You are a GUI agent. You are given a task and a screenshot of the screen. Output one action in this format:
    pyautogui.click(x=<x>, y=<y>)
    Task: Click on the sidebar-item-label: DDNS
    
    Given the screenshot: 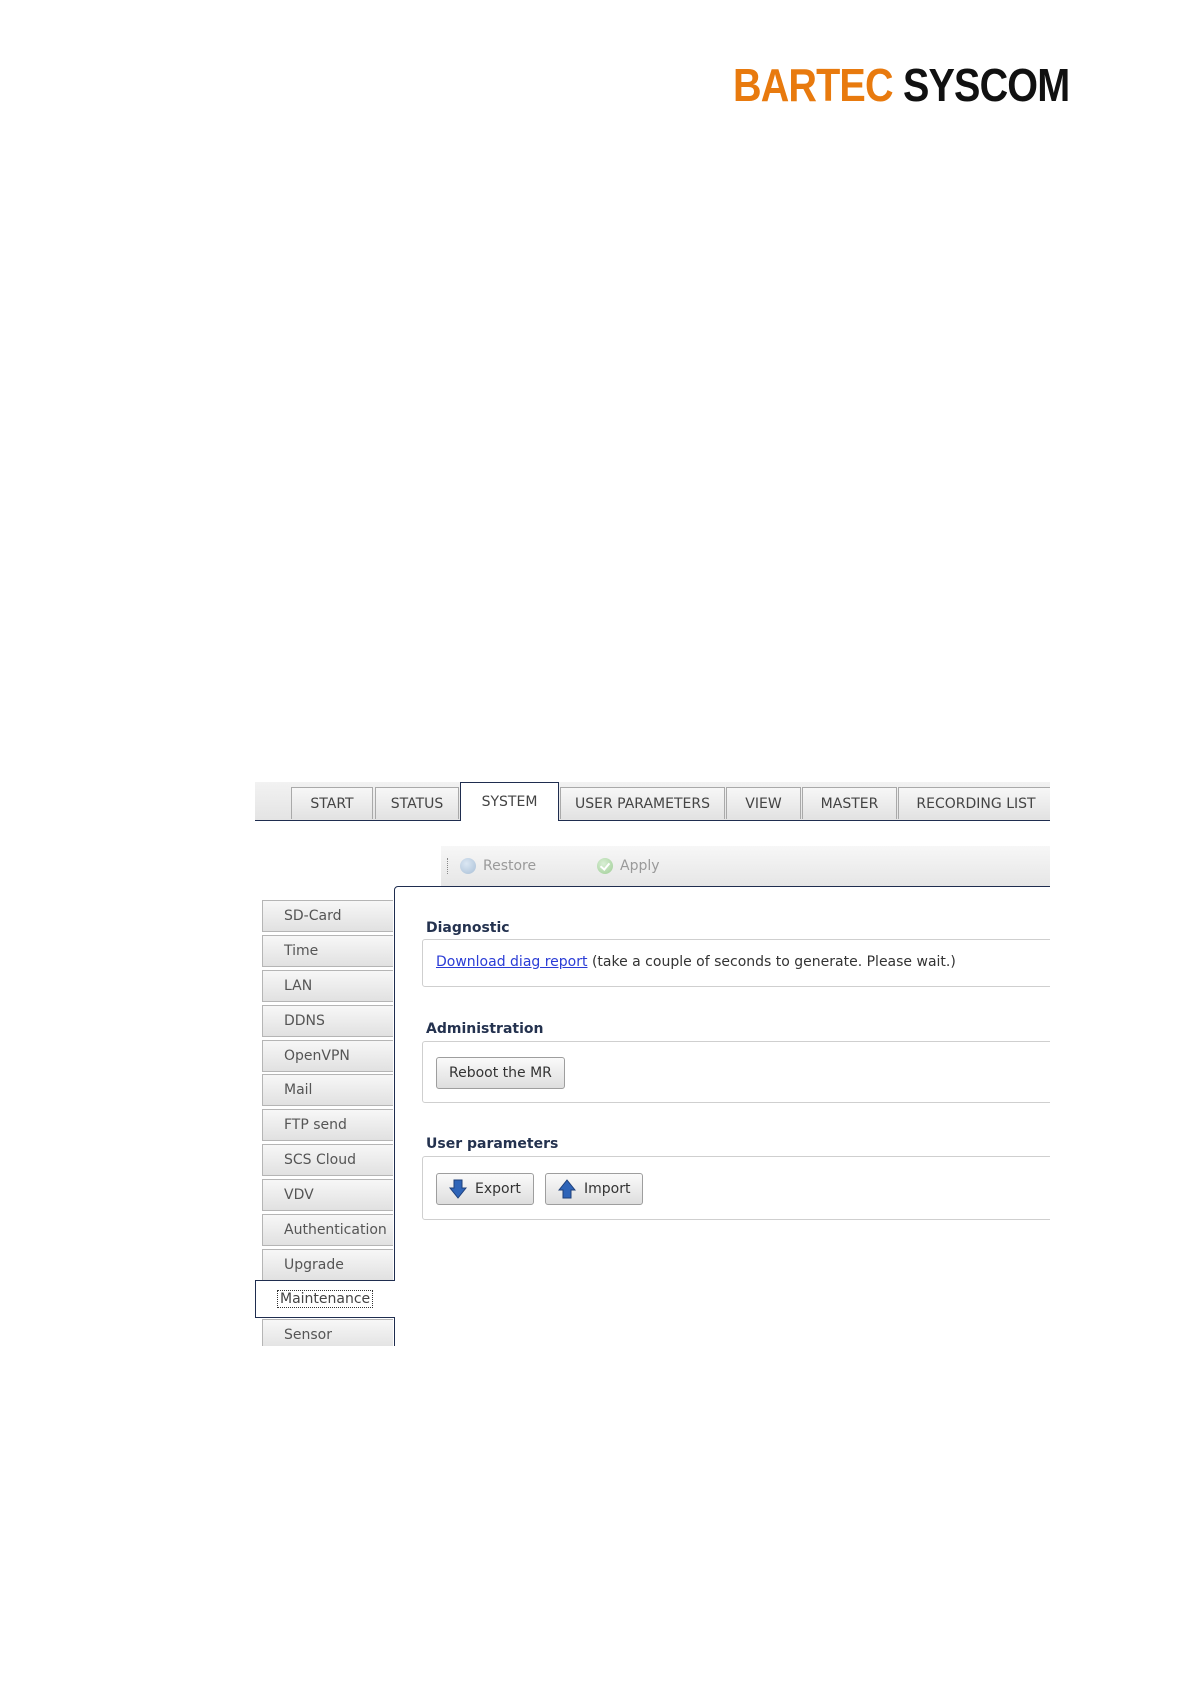 What is the action you would take?
    pyautogui.click(x=304, y=1021)
    